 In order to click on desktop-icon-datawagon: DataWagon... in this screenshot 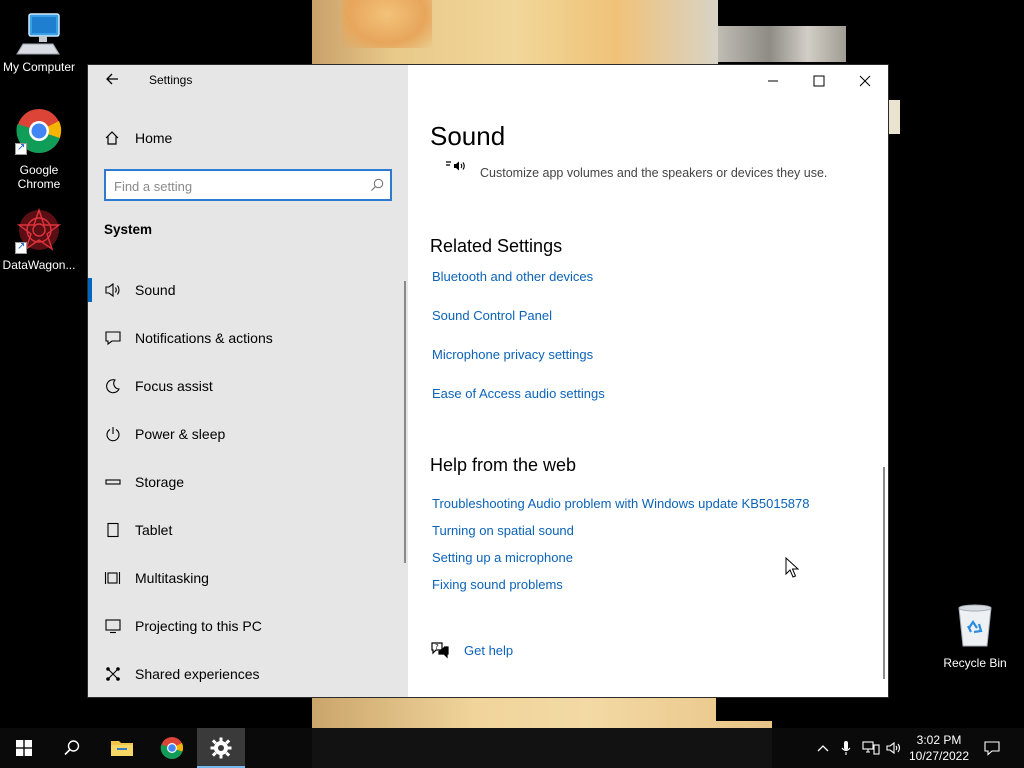, I will do `click(39, 239)`.